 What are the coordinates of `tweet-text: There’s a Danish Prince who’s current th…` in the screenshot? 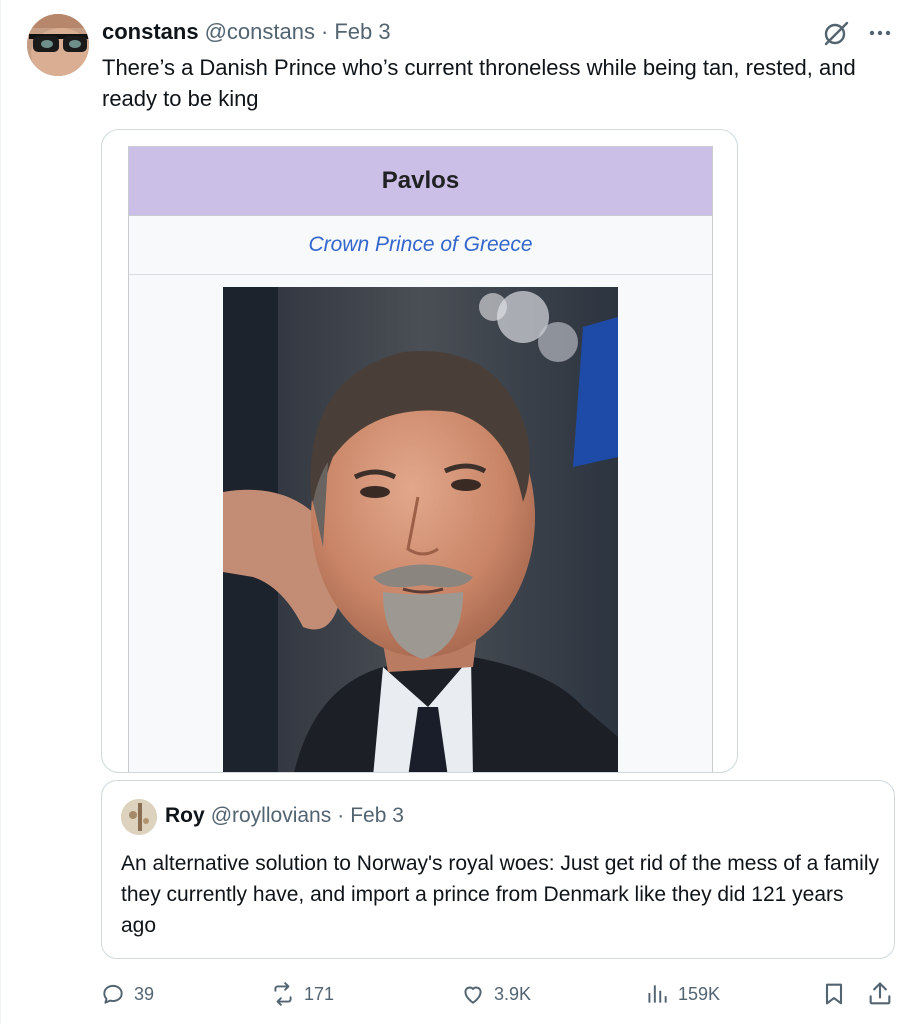 It's located at (479, 83).